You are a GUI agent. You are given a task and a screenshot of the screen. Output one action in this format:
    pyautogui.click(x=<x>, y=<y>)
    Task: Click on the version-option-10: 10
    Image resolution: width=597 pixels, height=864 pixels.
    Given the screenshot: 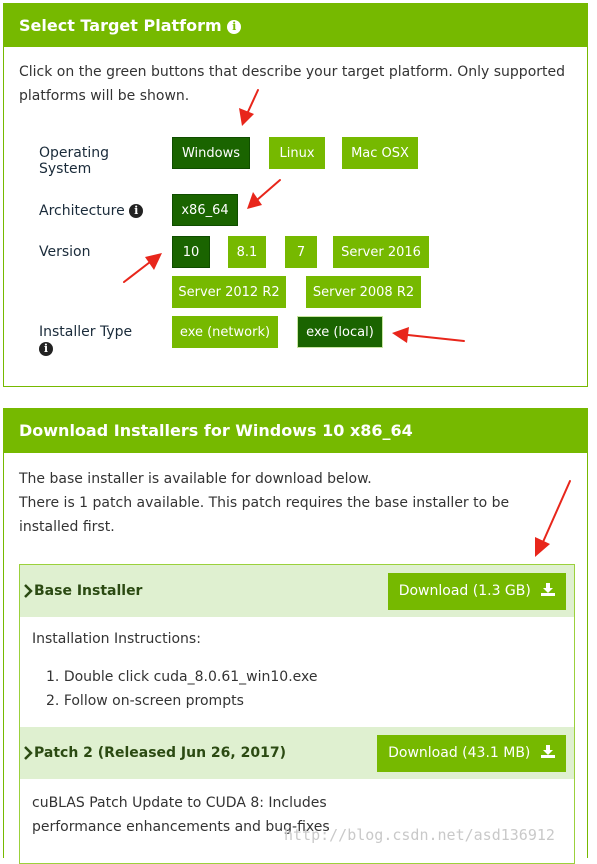 What is the action you would take?
    pyautogui.click(x=191, y=252)
    